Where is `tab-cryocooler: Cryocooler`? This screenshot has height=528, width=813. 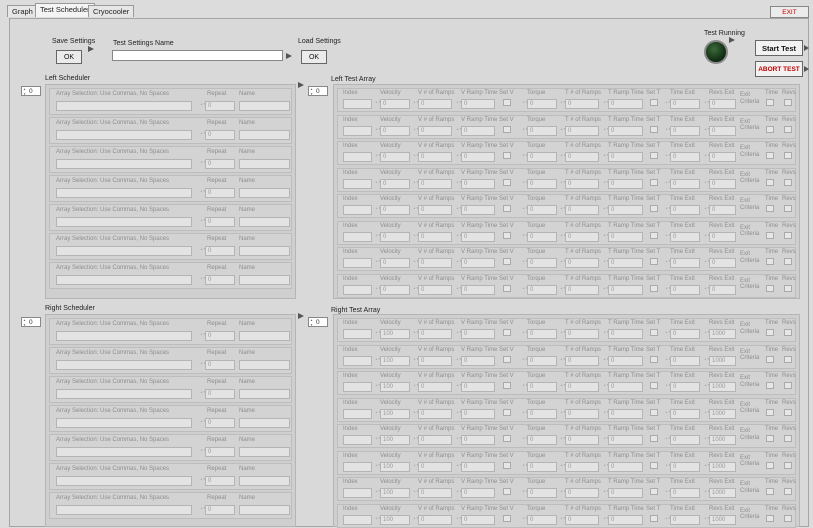 tab-cryocooler: Cryocooler is located at coordinates (111, 11).